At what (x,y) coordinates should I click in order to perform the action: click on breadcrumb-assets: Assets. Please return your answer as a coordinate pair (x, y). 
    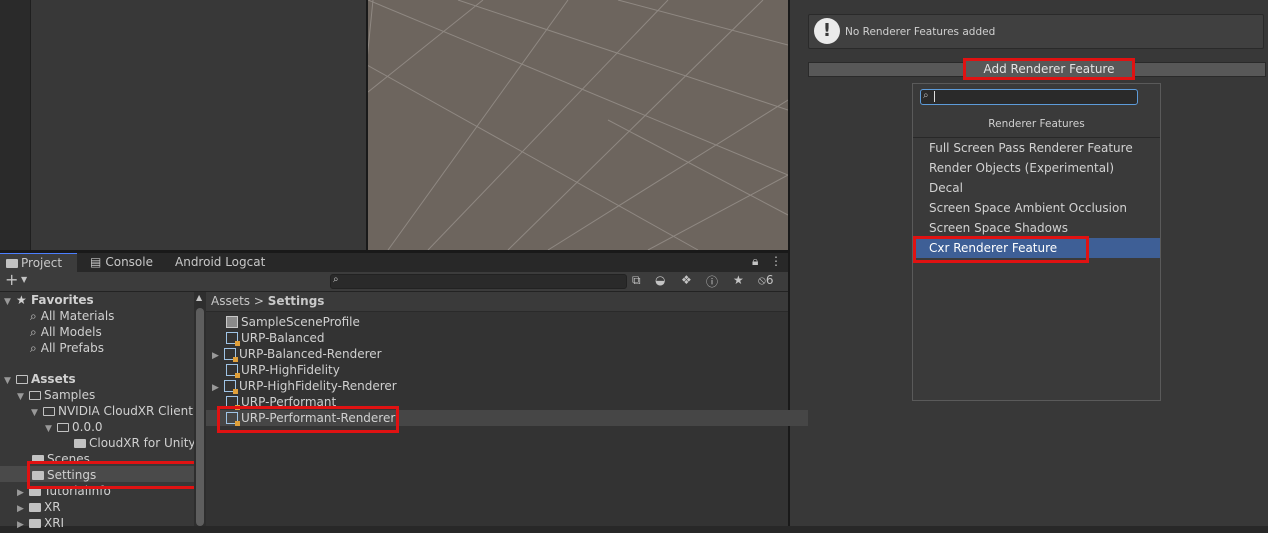
    Looking at the image, I should click on (230, 301).